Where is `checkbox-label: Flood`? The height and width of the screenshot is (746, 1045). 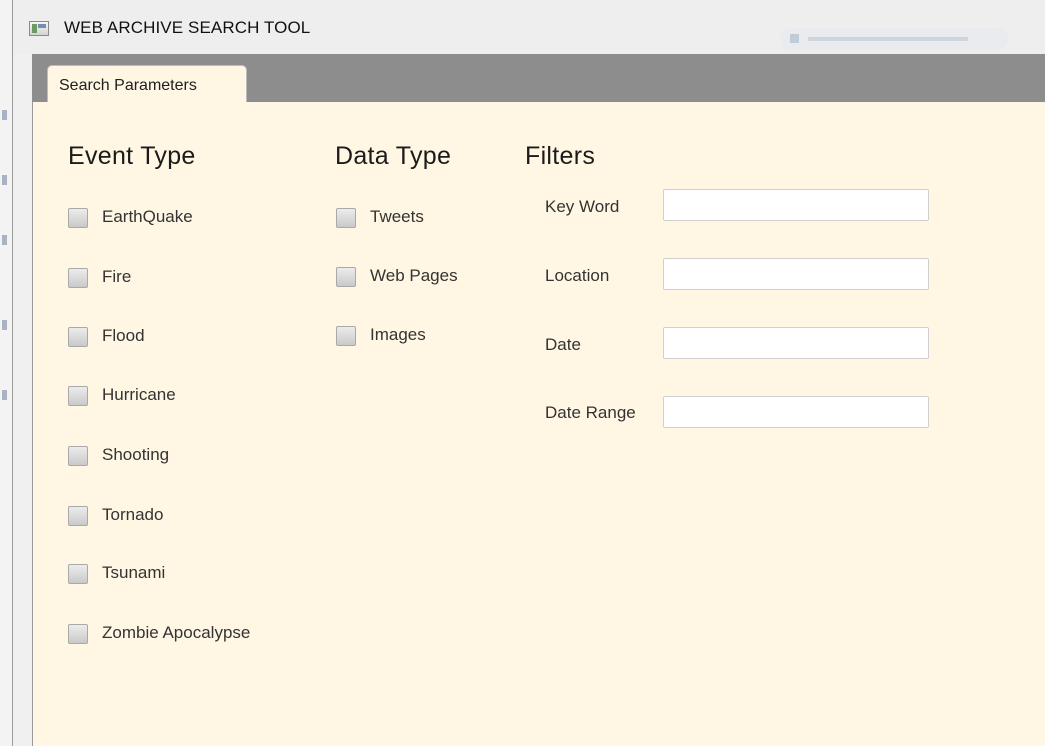
checkbox-label: Flood is located at coordinates (123, 335).